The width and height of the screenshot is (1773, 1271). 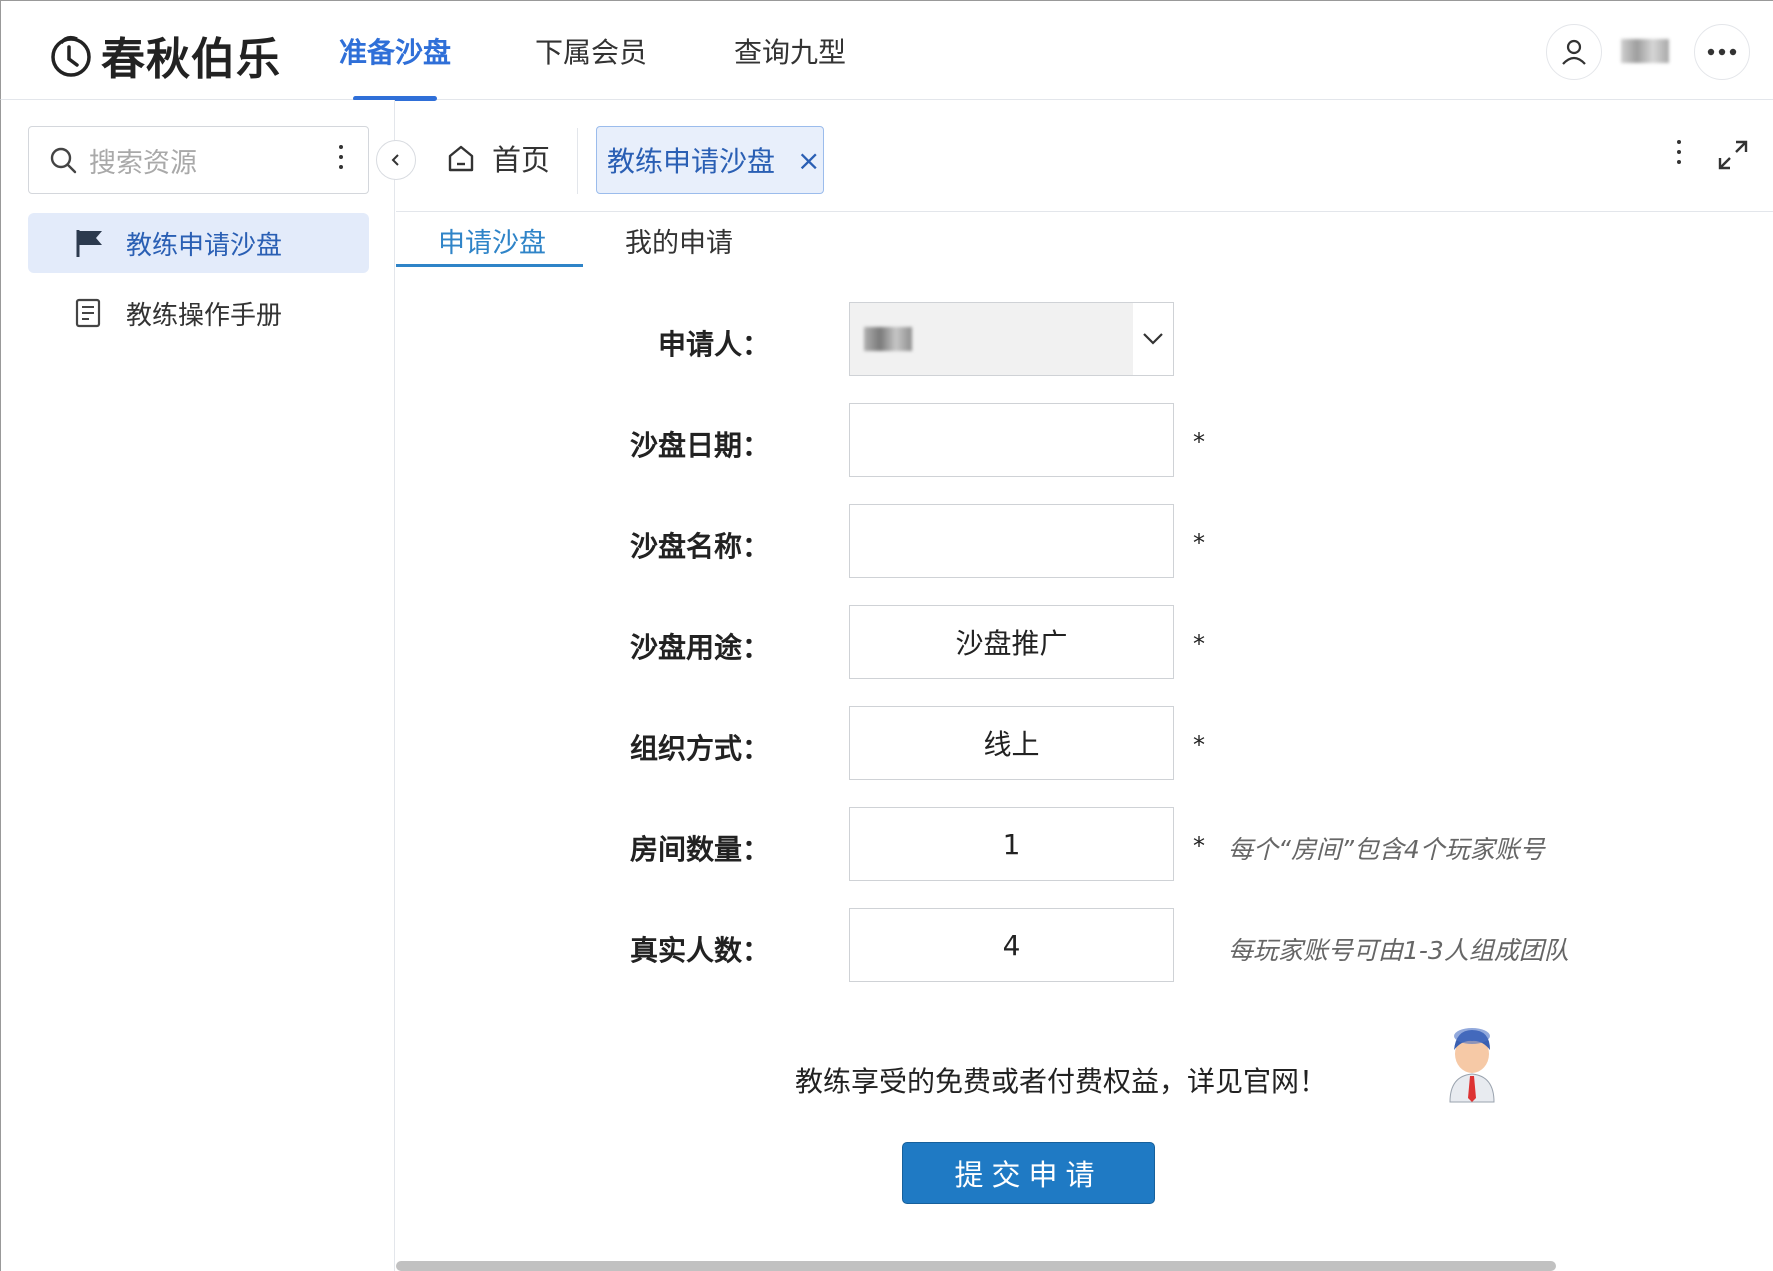 I want to click on nav-prepare-sandbox: 准备沙盘, so click(x=395, y=51).